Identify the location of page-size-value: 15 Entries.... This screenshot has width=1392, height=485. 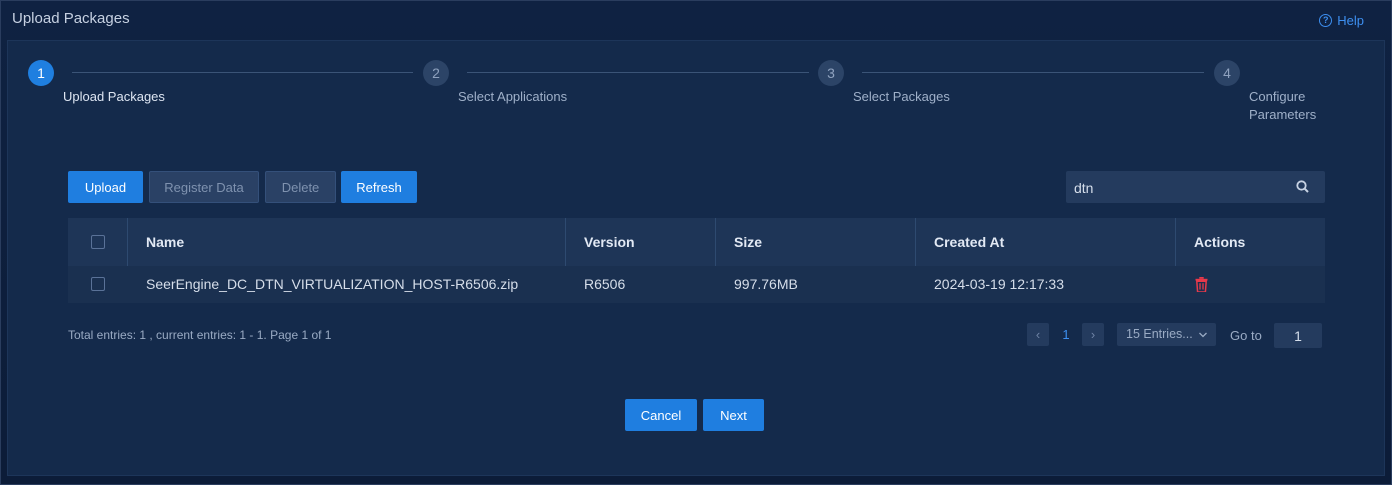
(1159, 334).